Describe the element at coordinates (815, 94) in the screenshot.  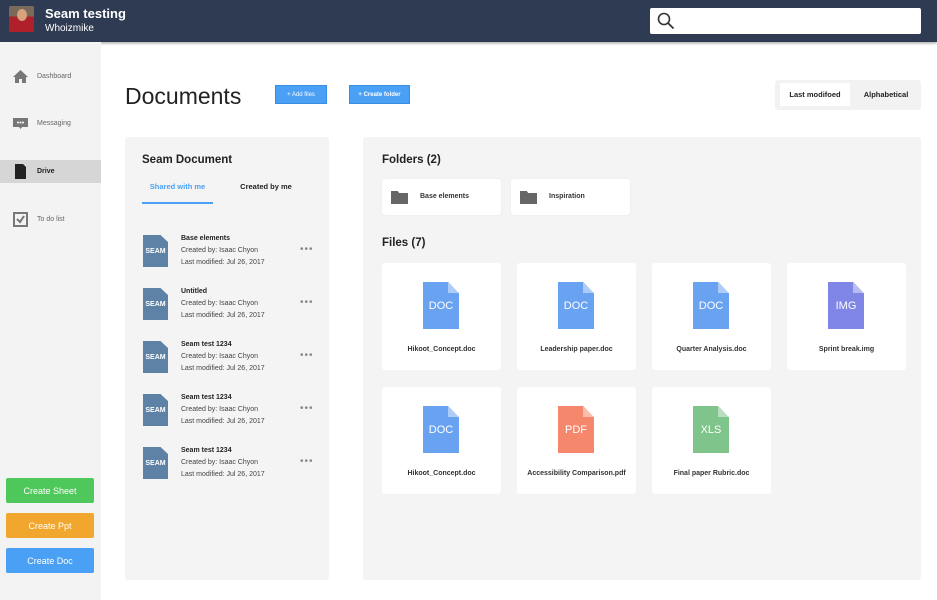
I see `sort-last-modified: Last modifoed` at that location.